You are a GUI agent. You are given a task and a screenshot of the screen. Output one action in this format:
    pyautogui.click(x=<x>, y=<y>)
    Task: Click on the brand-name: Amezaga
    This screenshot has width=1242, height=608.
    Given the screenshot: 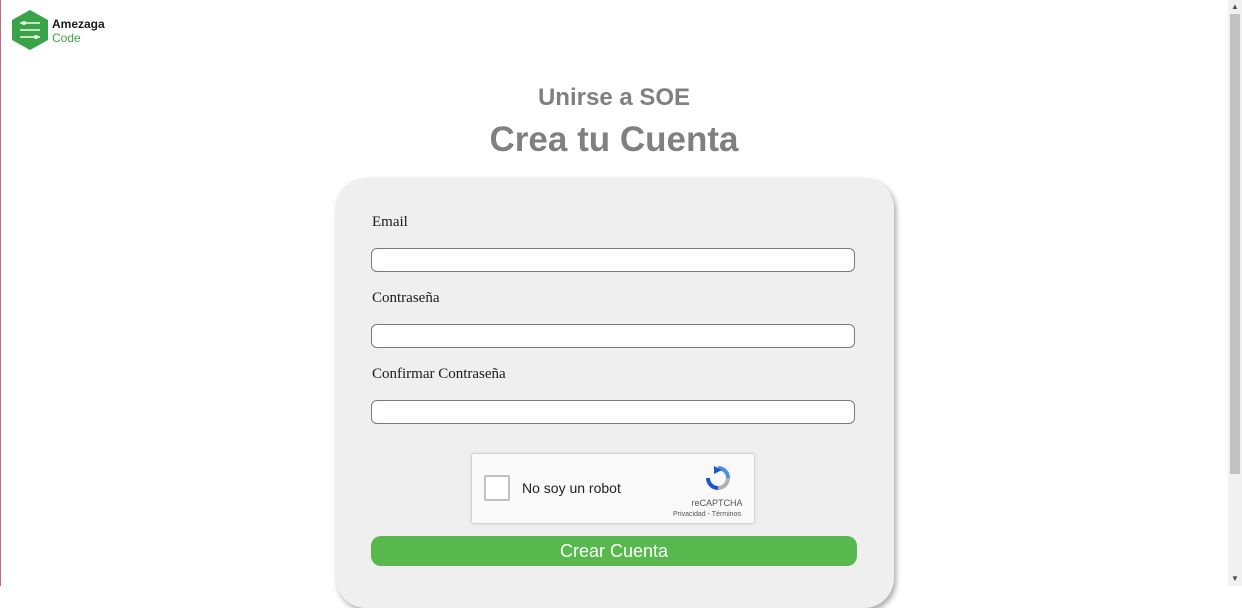 What is the action you would take?
    pyautogui.click(x=78, y=24)
    